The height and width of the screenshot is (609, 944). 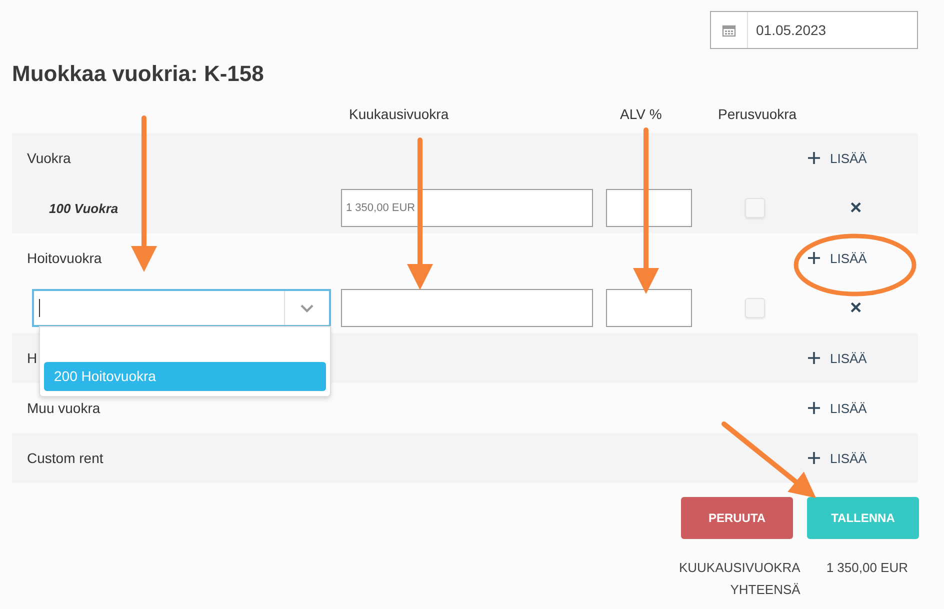 What do you see at coordinates (467, 208) in the screenshot?
I see `amount-field: 1 350,00 EUR` at bounding box center [467, 208].